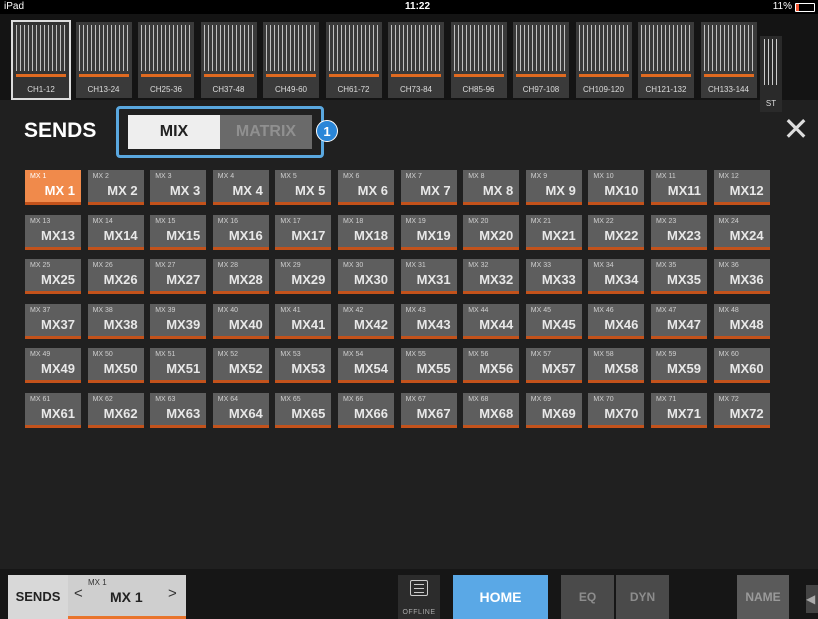 This screenshot has height=619, width=818. What do you see at coordinates (240, 187) in the screenshot?
I see `mix-button: MX 4 MX 4` at bounding box center [240, 187].